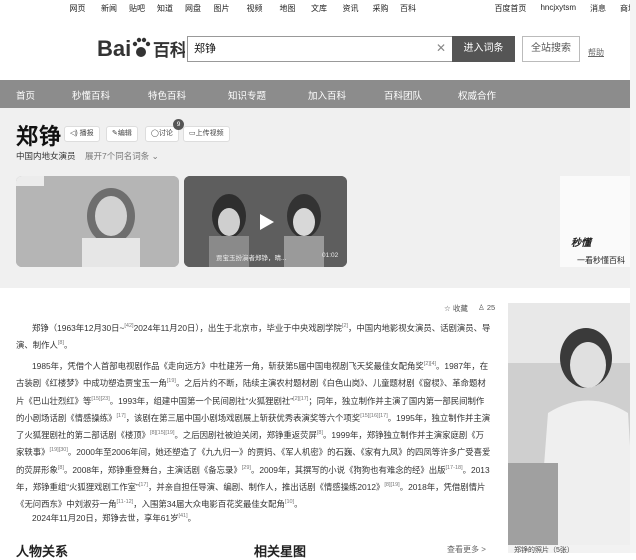 Image resolution: width=636 pixels, height=560 pixels. What do you see at coordinates (77, 8) in the screenshot?
I see `top-link-0: 网页` at bounding box center [77, 8].